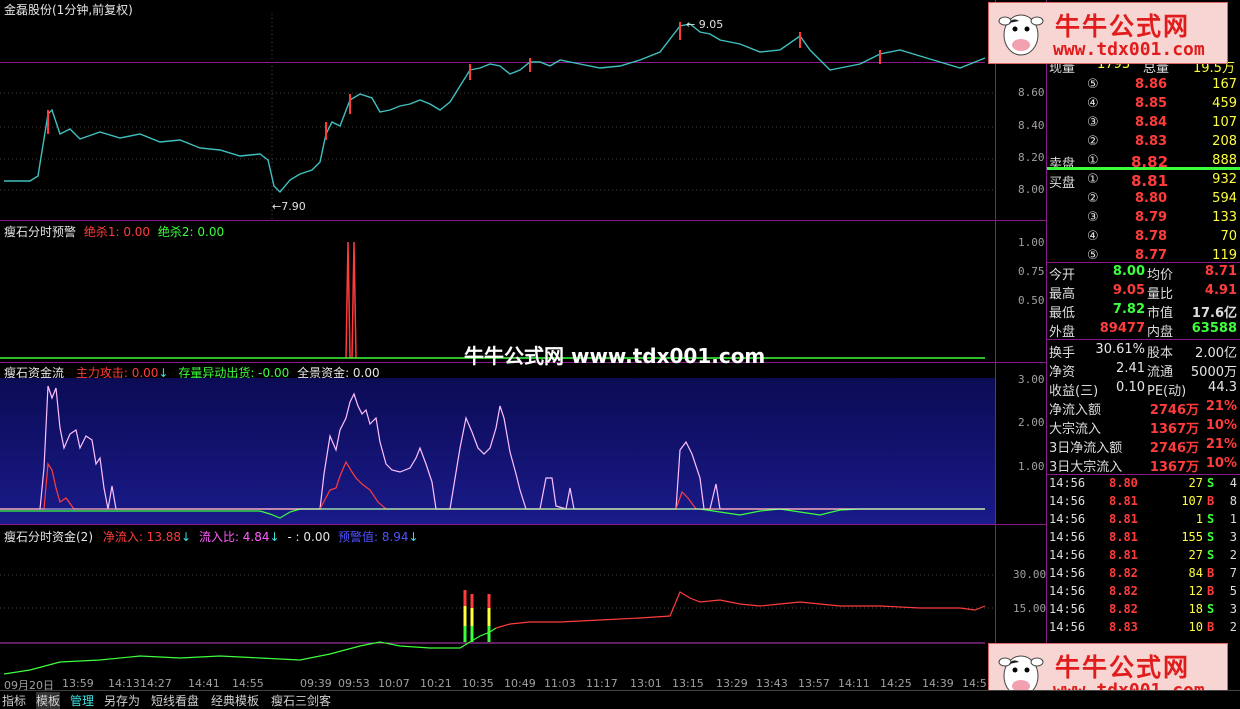 The height and width of the screenshot is (709, 1240). What do you see at coordinates (1062, 275) in the screenshot?
I see `stat-label: 今开` at bounding box center [1062, 275].